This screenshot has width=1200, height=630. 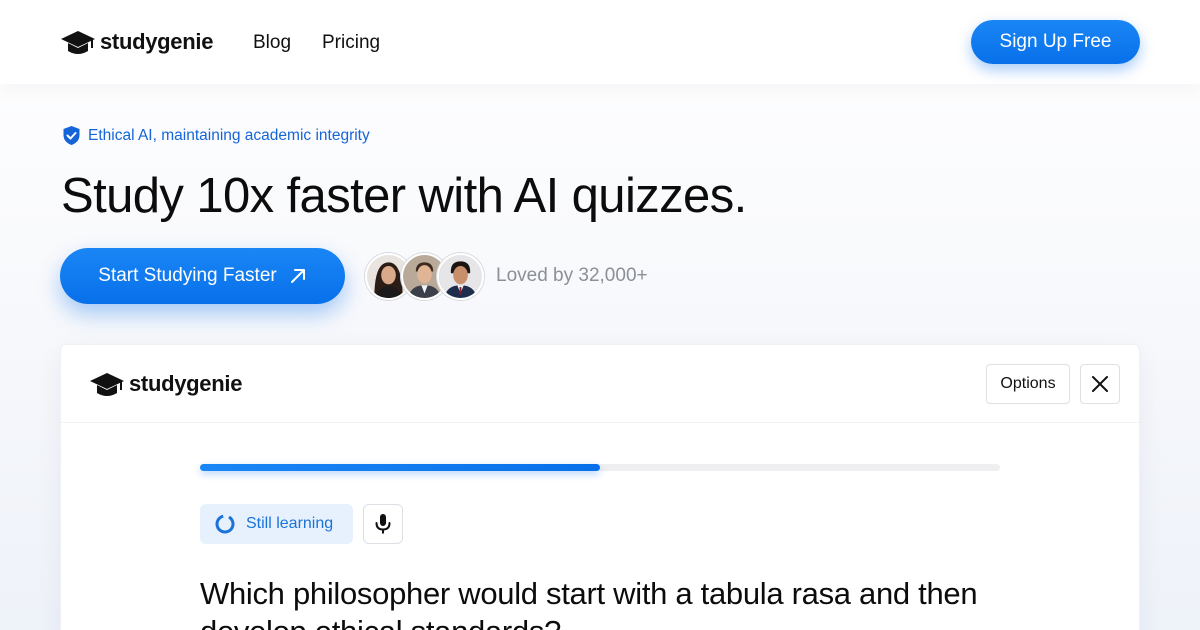 What do you see at coordinates (600, 42) in the screenshot?
I see `navbar: studygenie Blog Pricing Sign Up Free` at bounding box center [600, 42].